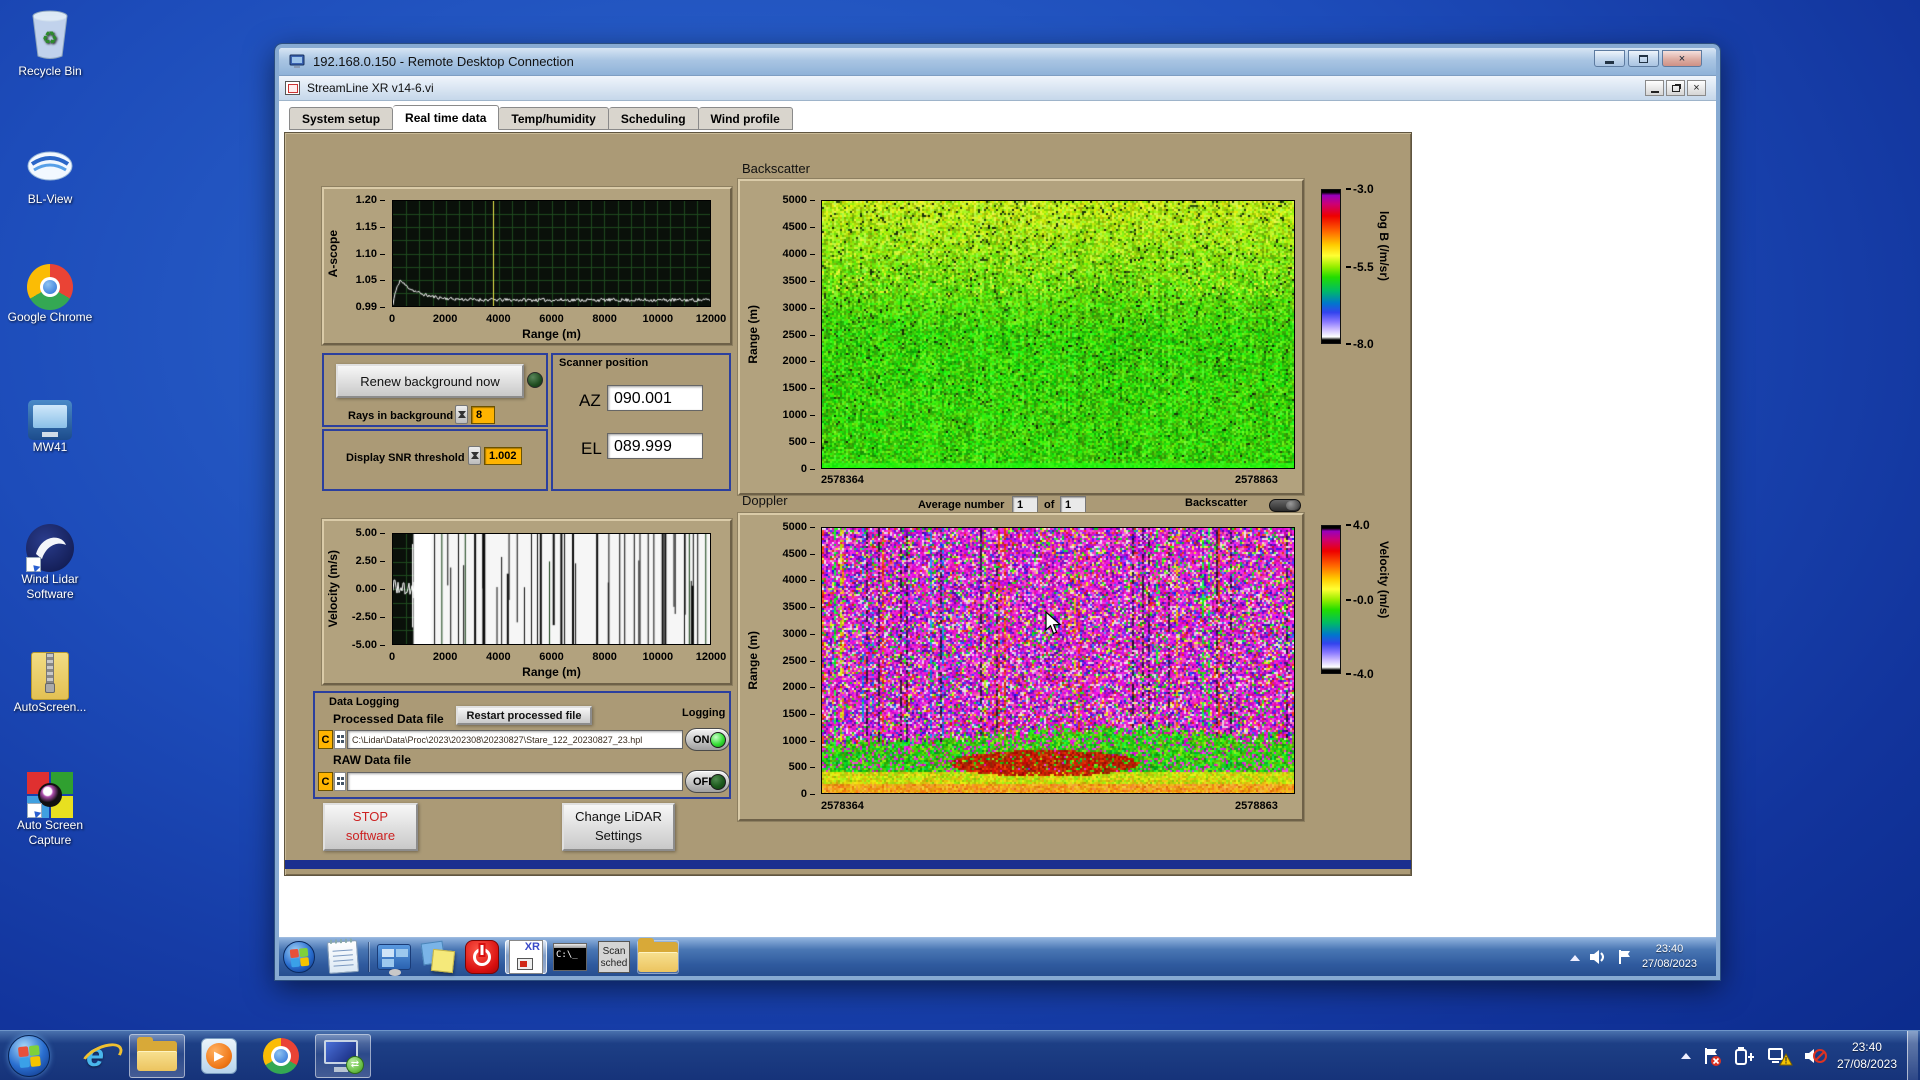 This screenshot has height=1080, width=1920. I want to click on snr-value-field: 1.002, so click(503, 456).